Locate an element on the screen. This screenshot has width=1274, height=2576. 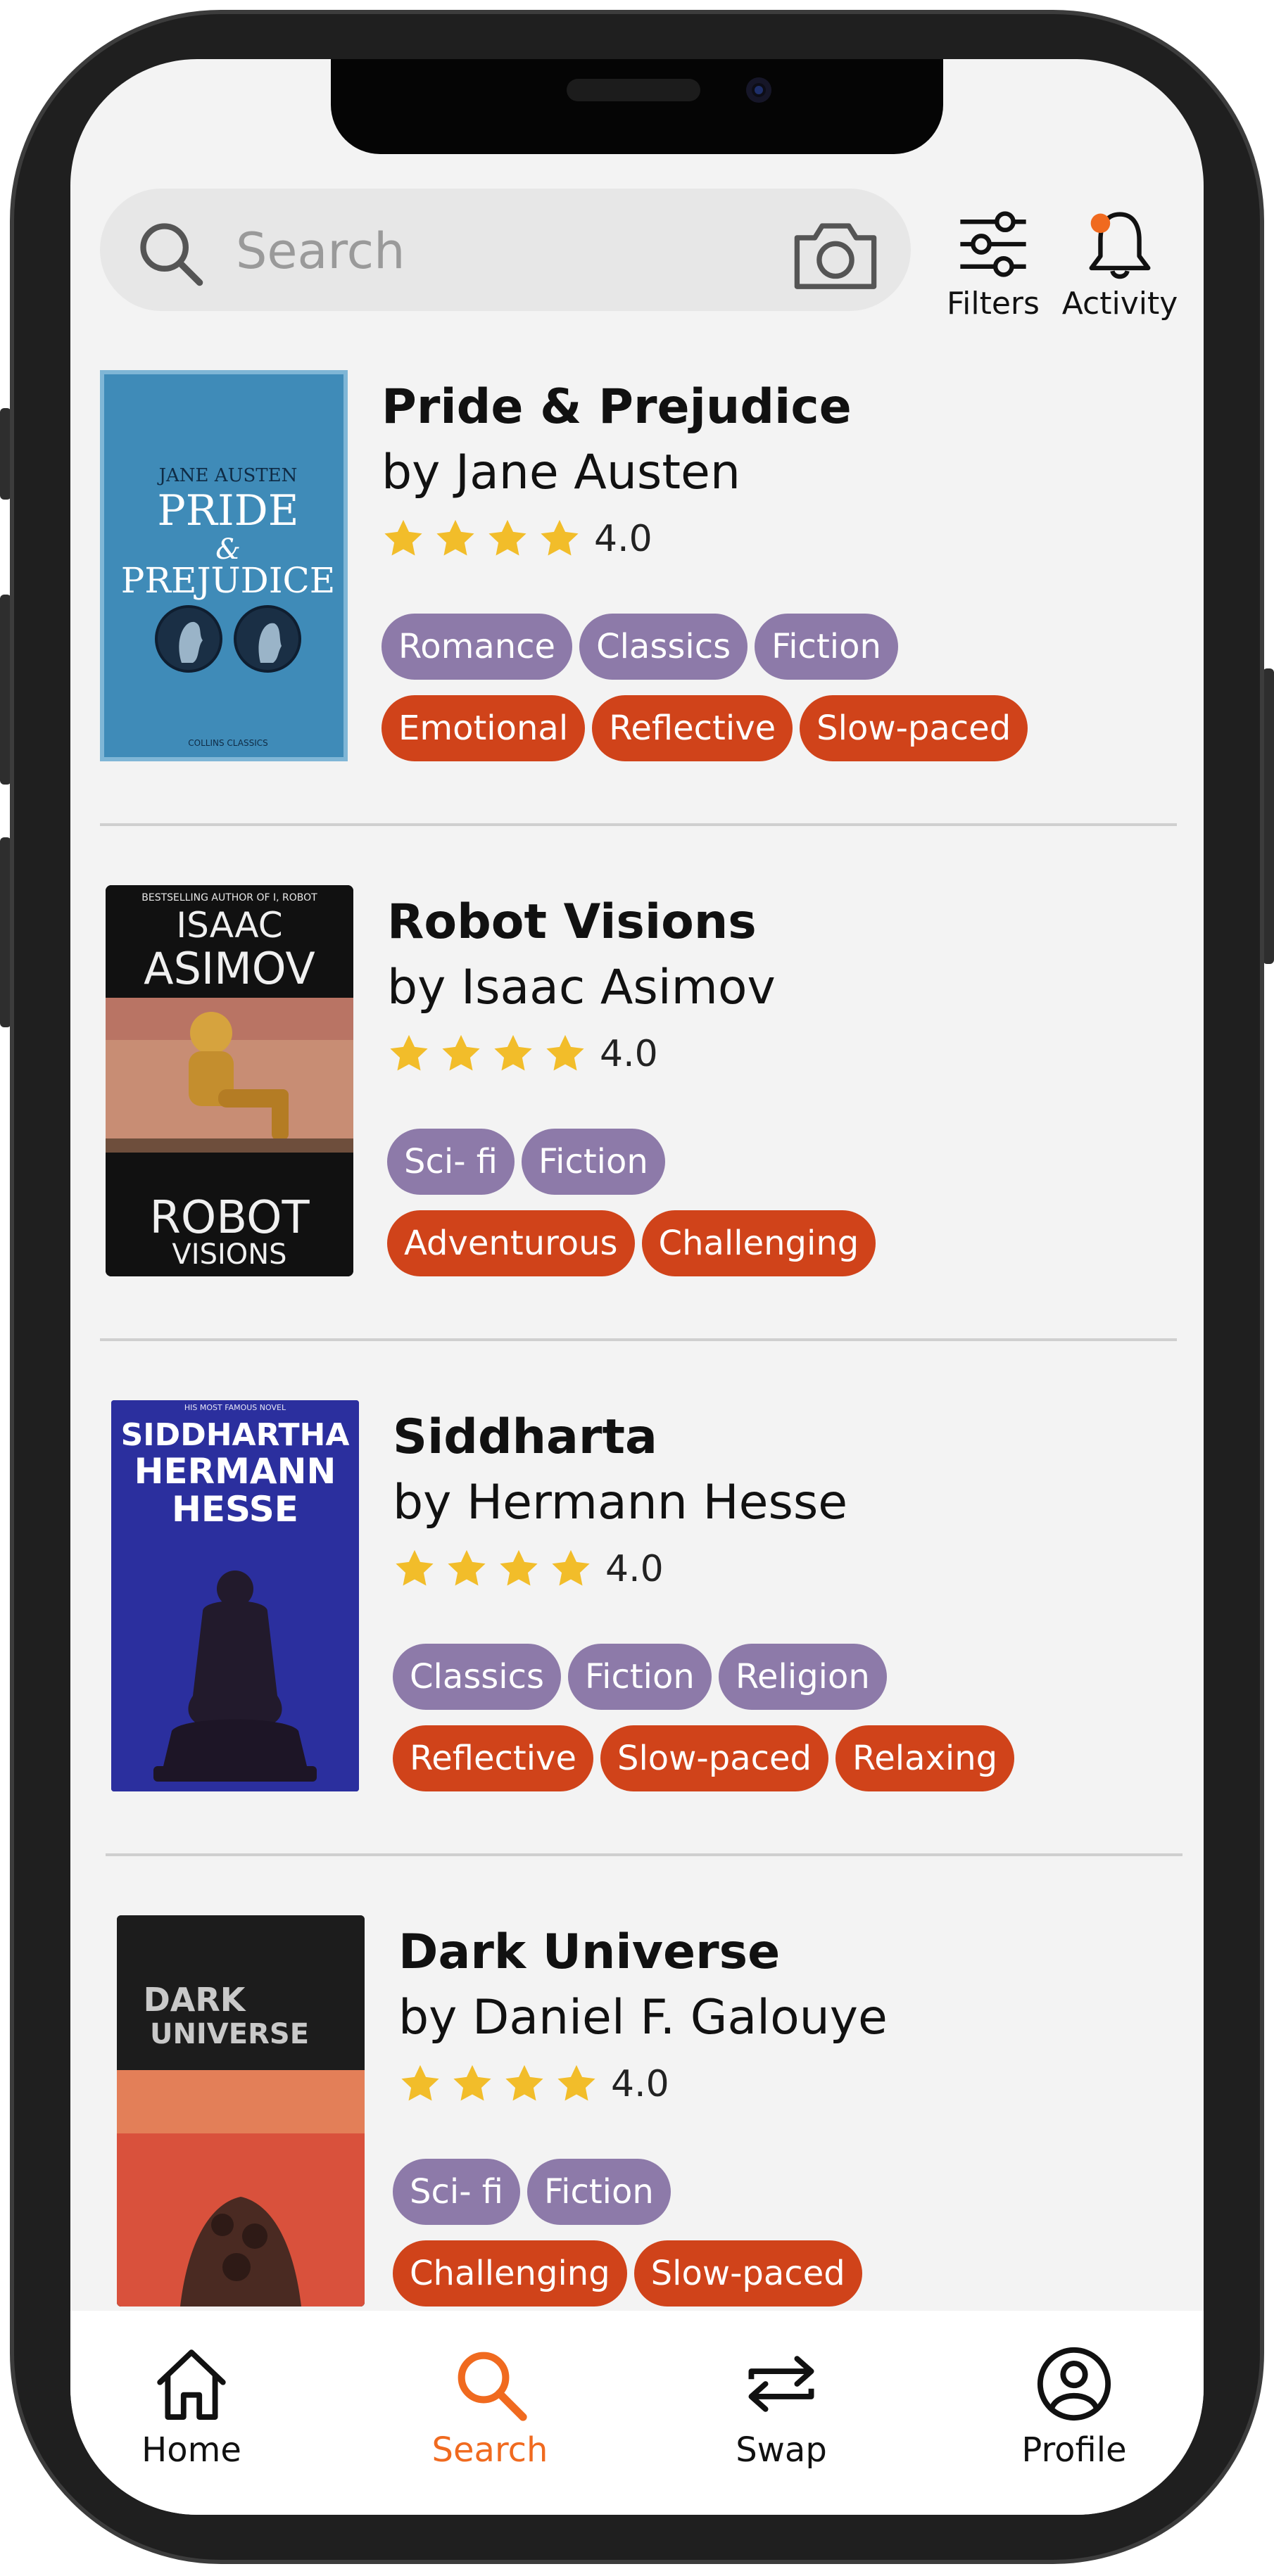
svg-text: ROBOT is located at coordinates (229, 1218).